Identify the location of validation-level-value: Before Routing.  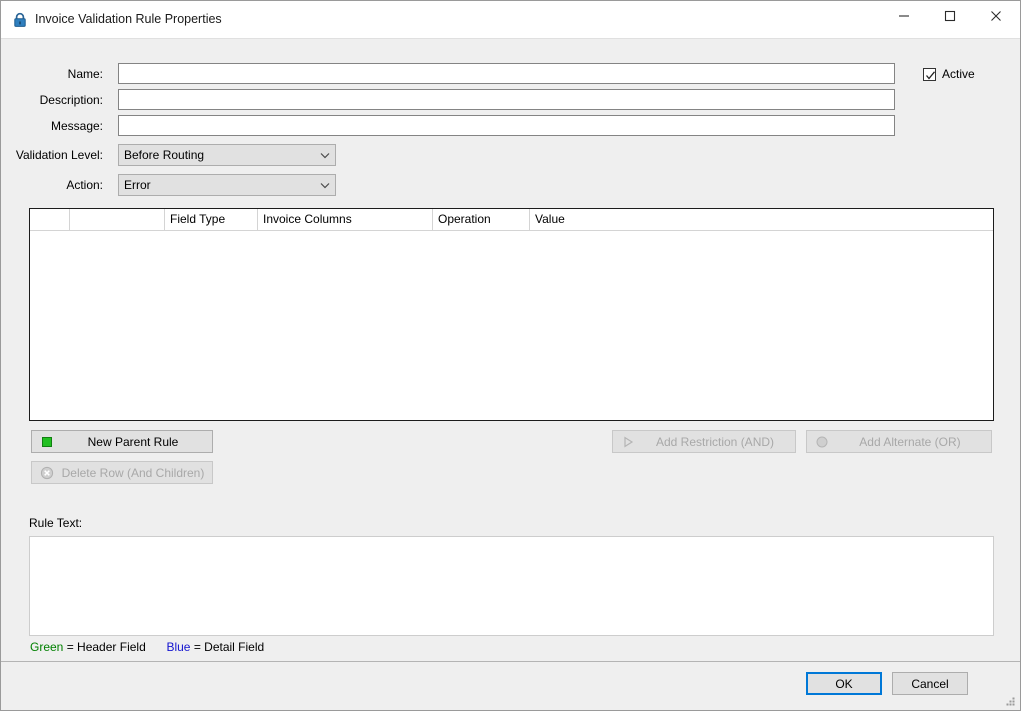
(164, 155).